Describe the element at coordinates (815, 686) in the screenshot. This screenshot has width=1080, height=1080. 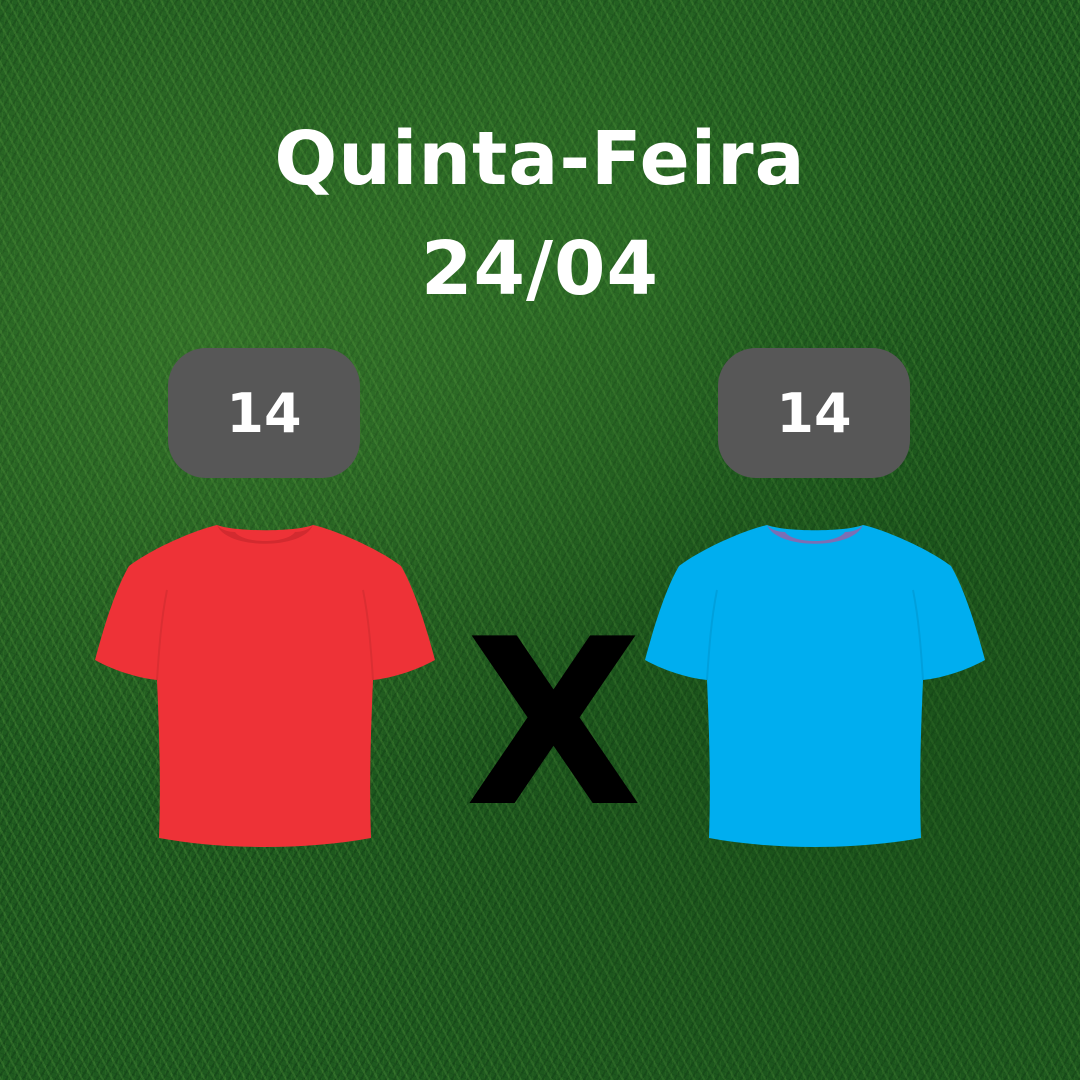
I see `blue-tshirt-icon` at that location.